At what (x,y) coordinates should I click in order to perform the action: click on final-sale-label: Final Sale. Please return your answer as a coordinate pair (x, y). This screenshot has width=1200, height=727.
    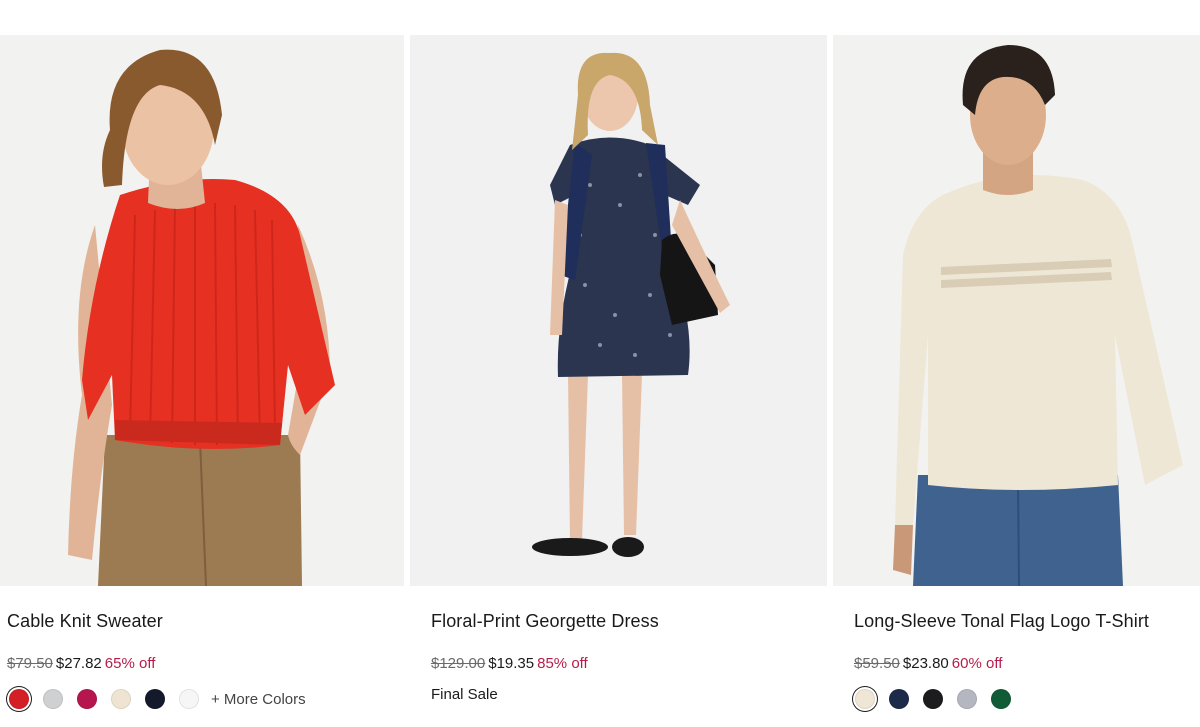
    Looking at the image, I should click on (464, 694).